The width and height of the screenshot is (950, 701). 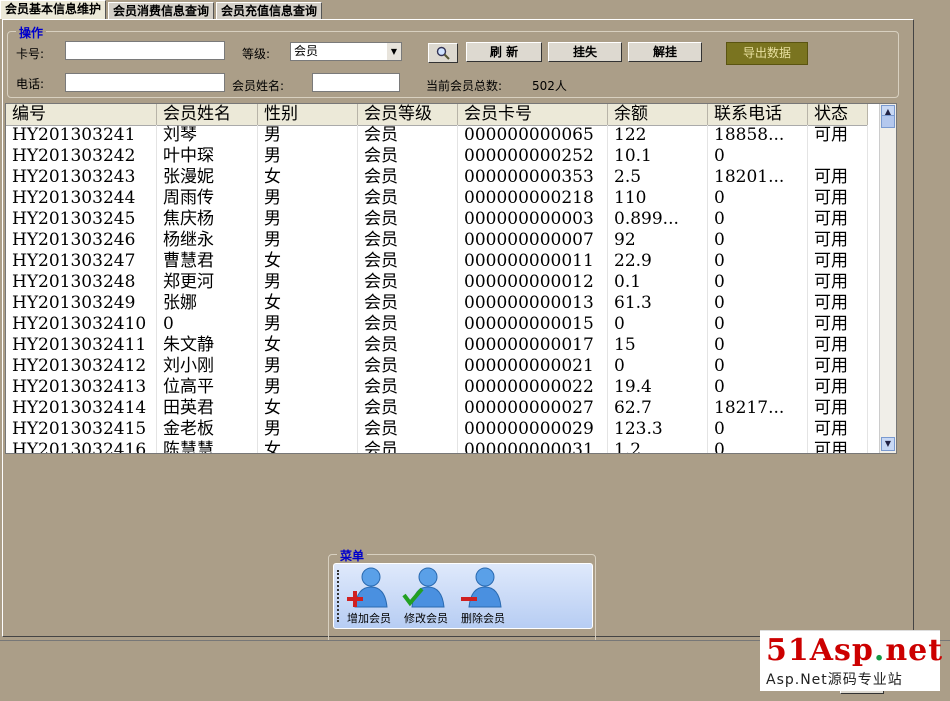 What do you see at coordinates (658, 261) in the screenshot?
I see `table-cell: 22.9` at bounding box center [658, 261].